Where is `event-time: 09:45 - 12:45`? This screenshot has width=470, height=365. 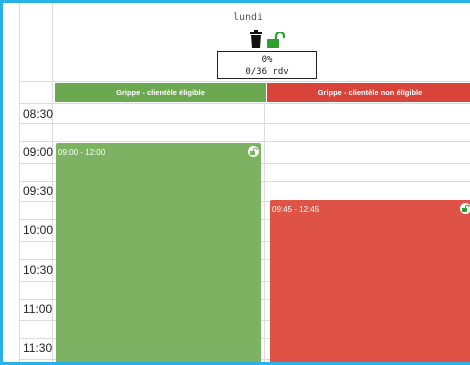
event-time: 09:45 - 12:45 is located at coordinates (296, 209).